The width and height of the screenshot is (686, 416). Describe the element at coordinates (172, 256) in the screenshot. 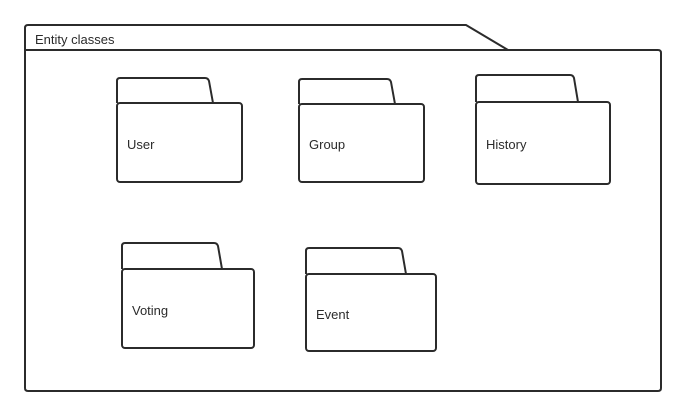

I see `voting-package-tab` at that location.